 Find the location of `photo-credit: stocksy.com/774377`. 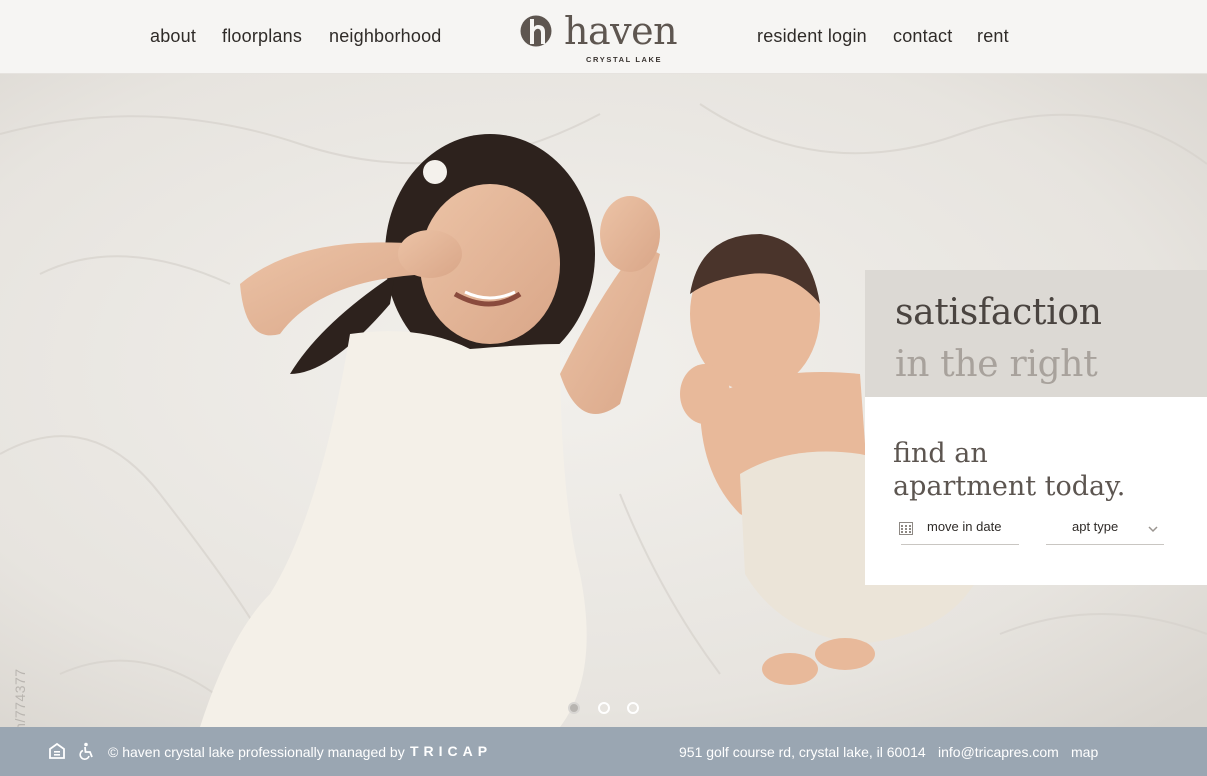

photo-credit: stocksy.com/774377 is located at coordinates (23, 650).